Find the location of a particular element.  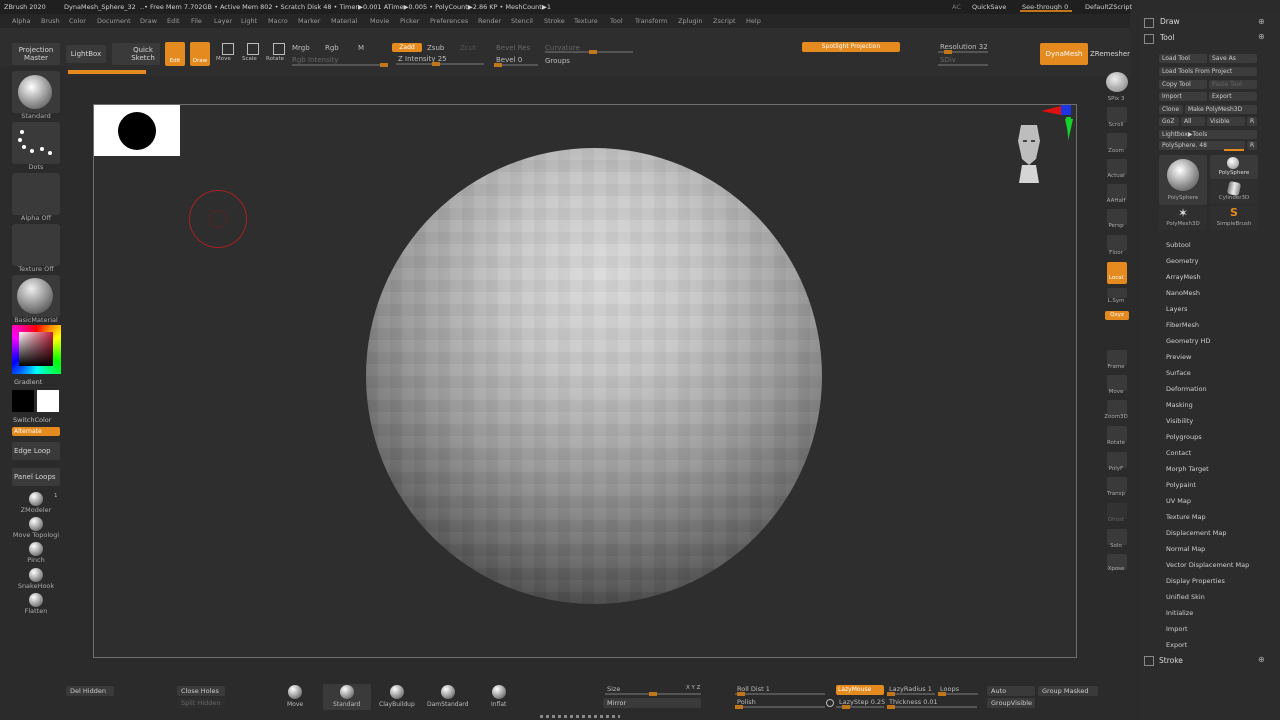

layers-section: Layers is located at coordinates (1177, 309).